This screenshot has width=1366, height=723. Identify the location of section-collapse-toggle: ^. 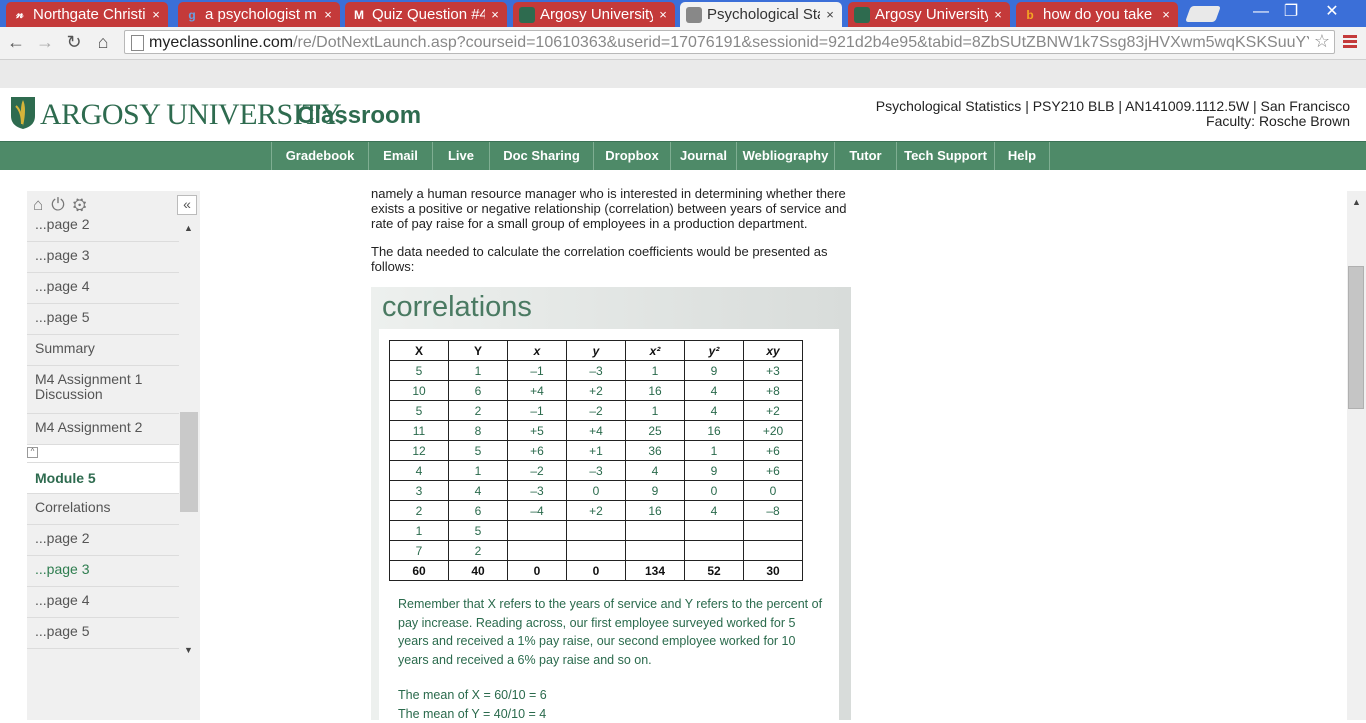
(103, 454).